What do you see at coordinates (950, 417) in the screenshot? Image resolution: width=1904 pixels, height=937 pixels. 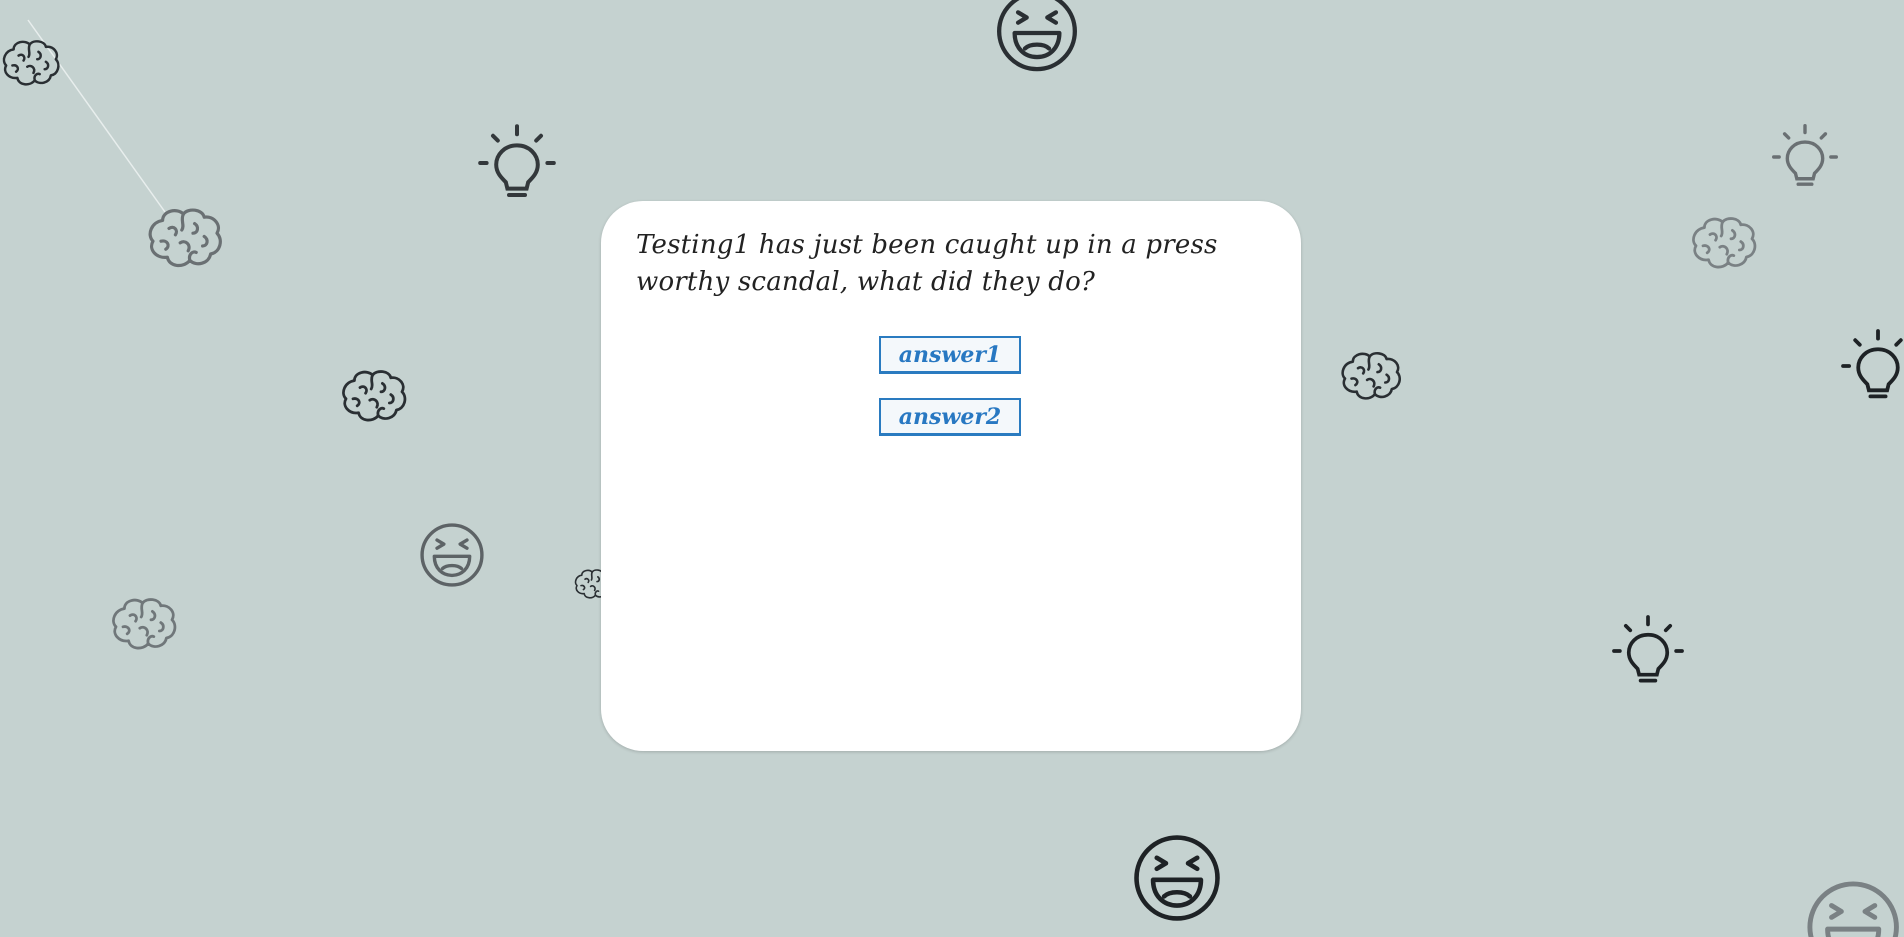 I see `answer-2-button: answer2` at bounding box center [950, 417].